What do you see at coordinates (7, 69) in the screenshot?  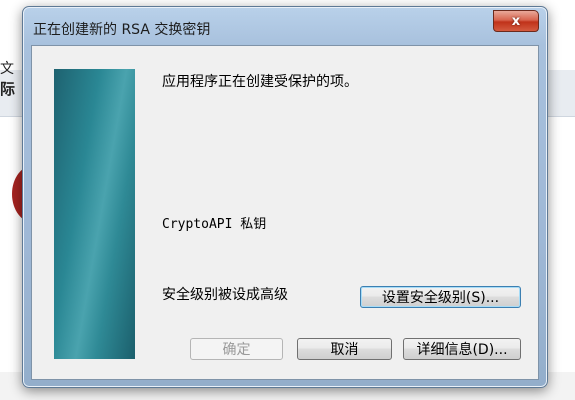 I see `background-text-fragment: 文` at bounding box center [7, 69].